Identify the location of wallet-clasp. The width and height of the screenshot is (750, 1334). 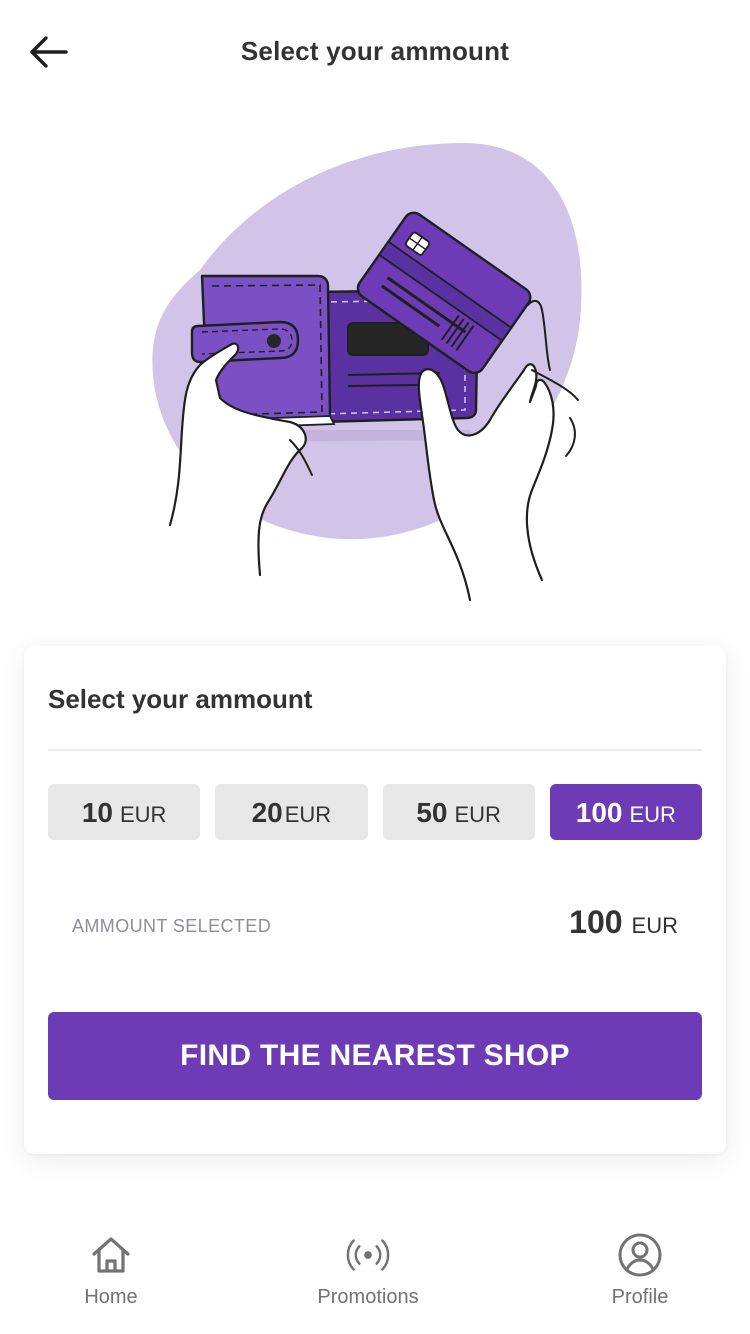
(245, 342).